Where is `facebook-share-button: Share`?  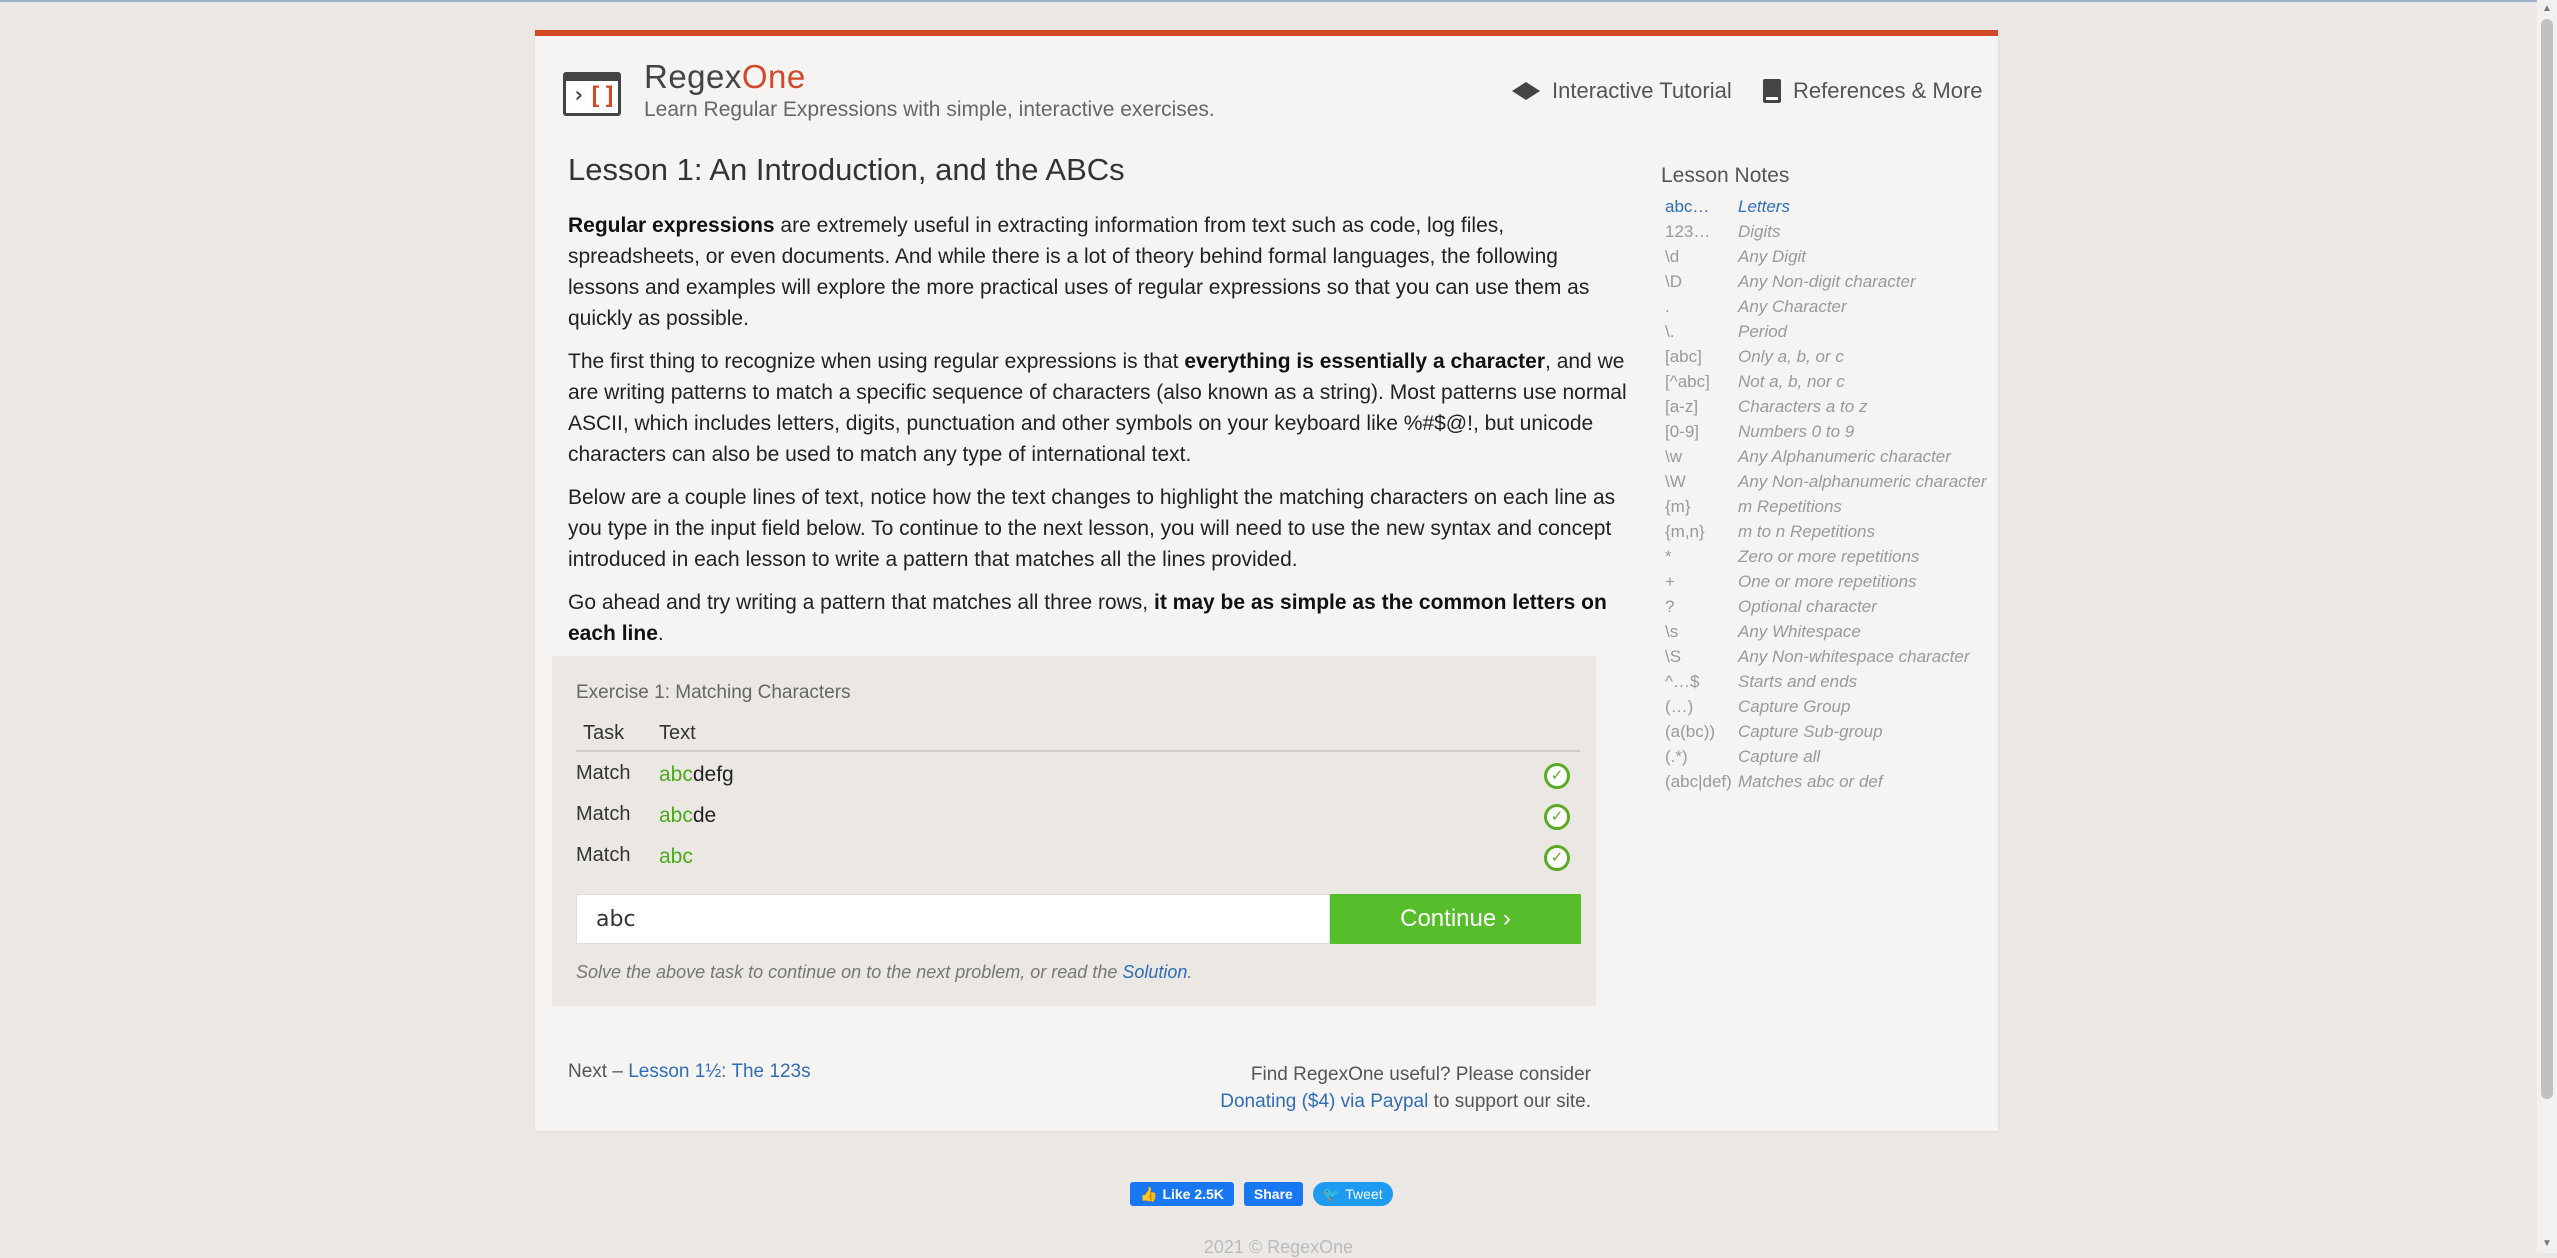
facebook-share-button: Share is located at coordinates (1273, 1194).